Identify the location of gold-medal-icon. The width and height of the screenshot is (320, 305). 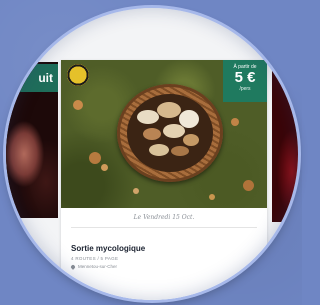
(78, 75).